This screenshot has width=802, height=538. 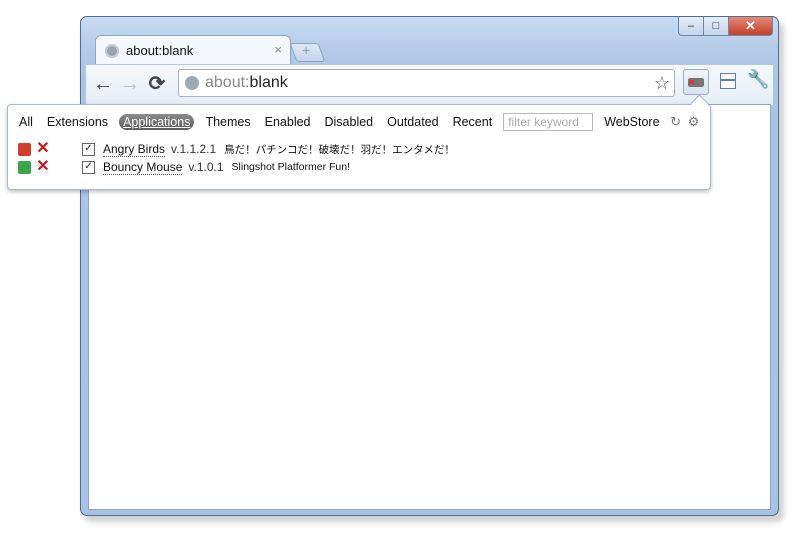 I want to click on url-text: about:blank, so click(x=246, y=83).